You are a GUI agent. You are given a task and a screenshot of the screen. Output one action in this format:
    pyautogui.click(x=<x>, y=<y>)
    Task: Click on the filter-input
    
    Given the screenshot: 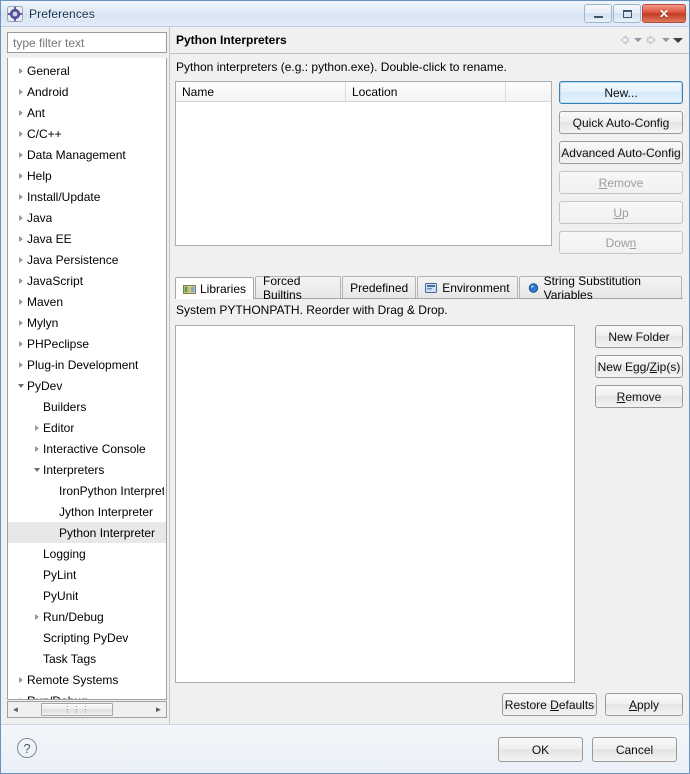 What is the action you would take?
    pyautogui.click(x=87, y=42)
    